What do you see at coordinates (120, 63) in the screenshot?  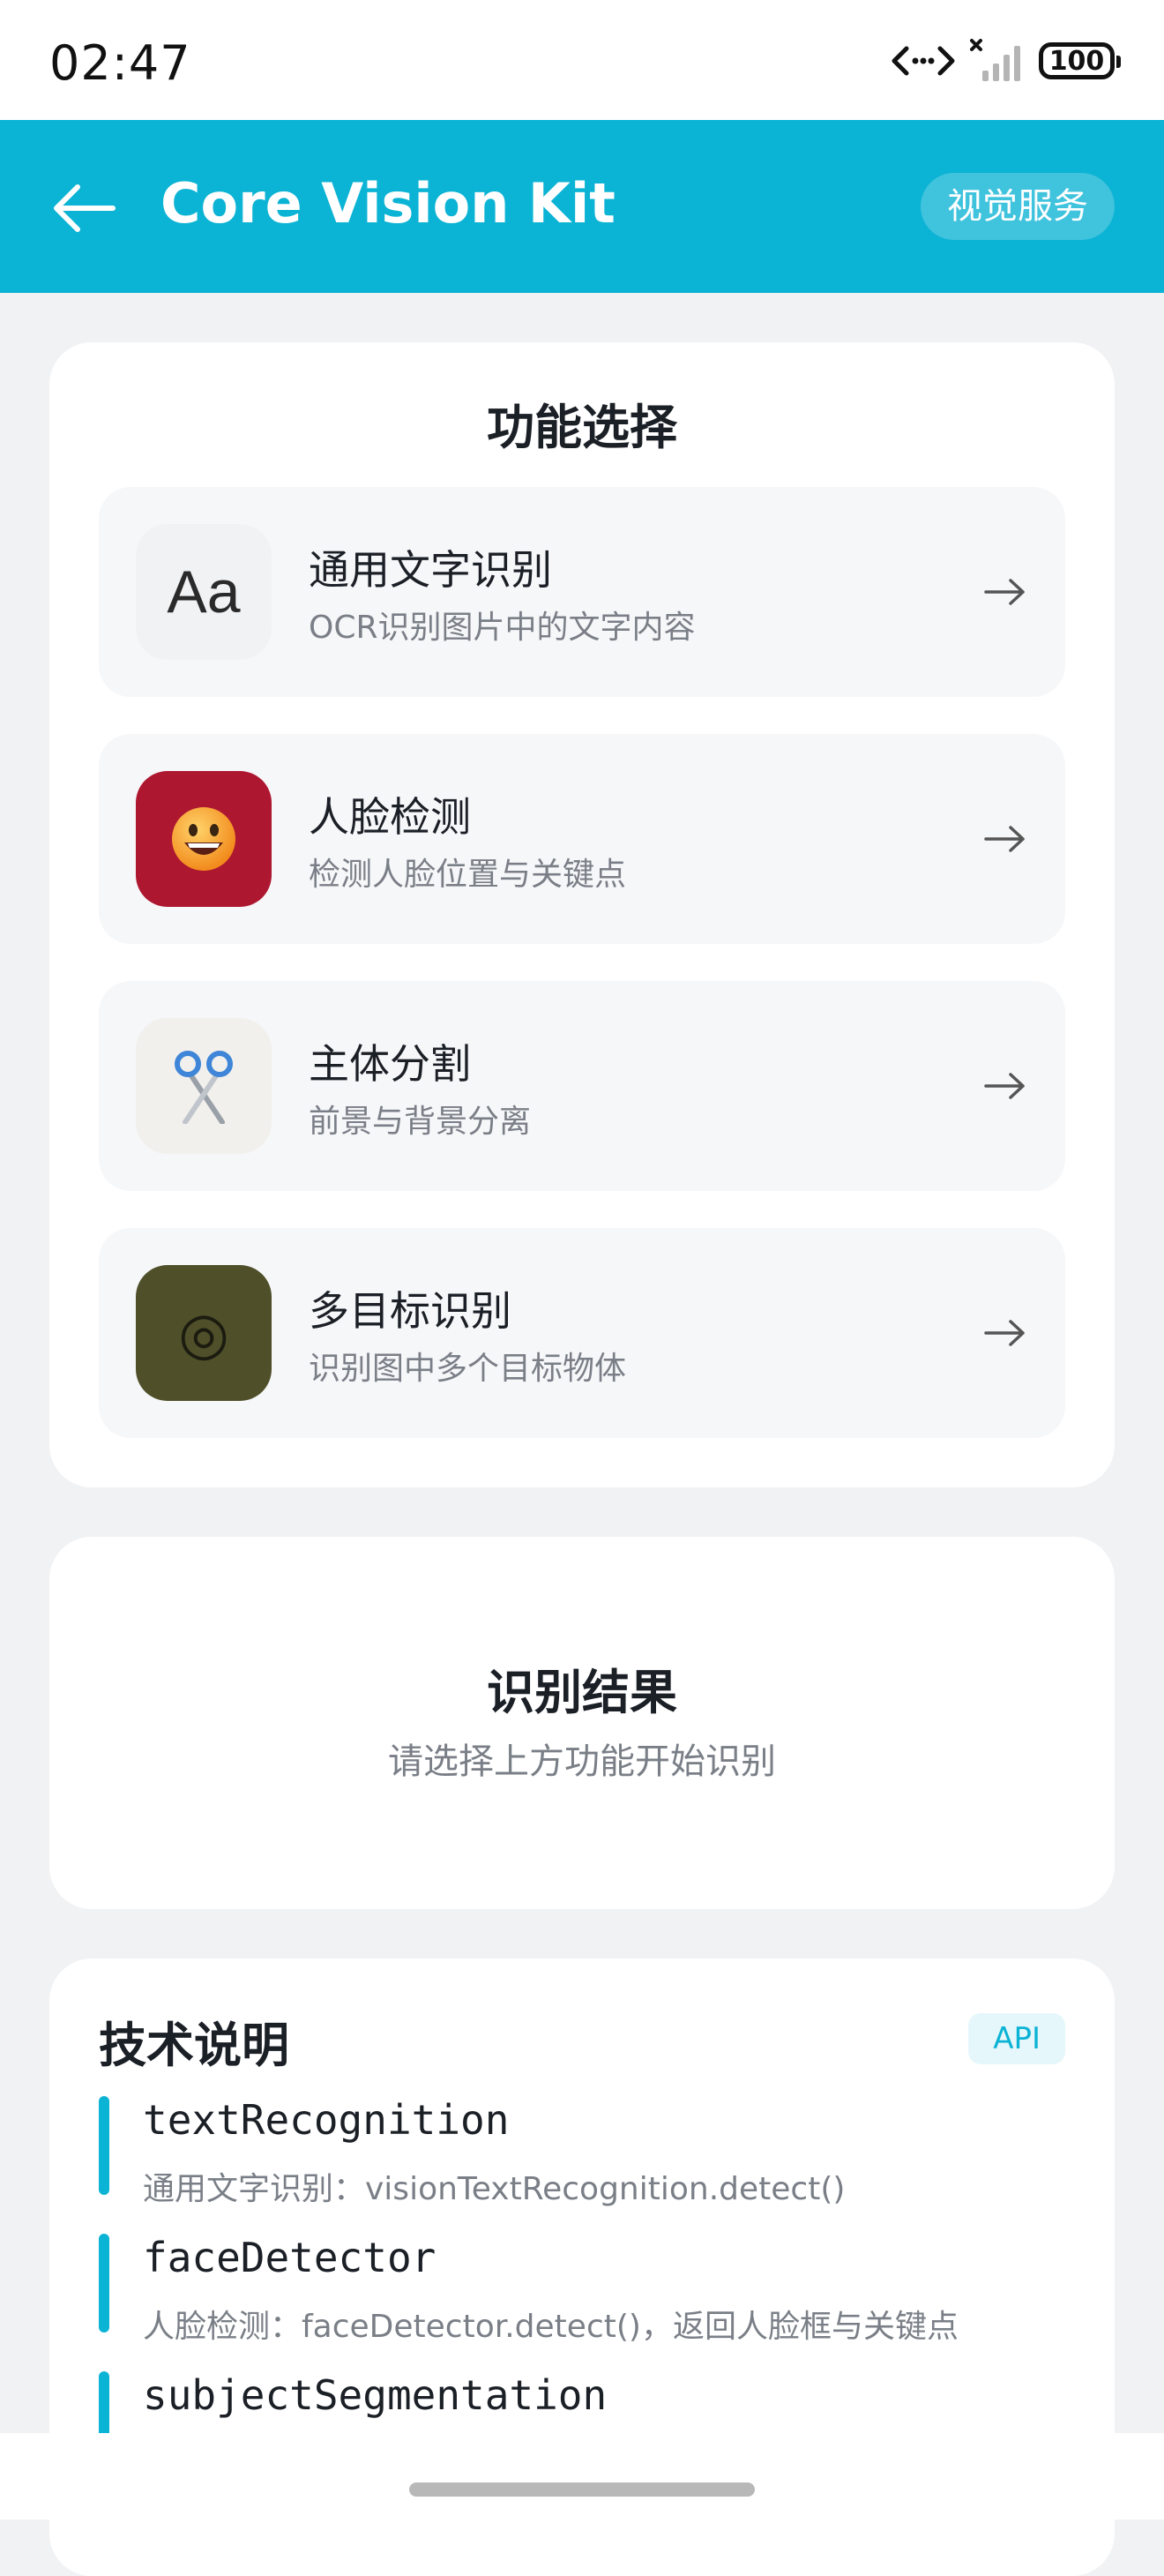 I see `status-time: 02:47` at bounding box center [120, 63].